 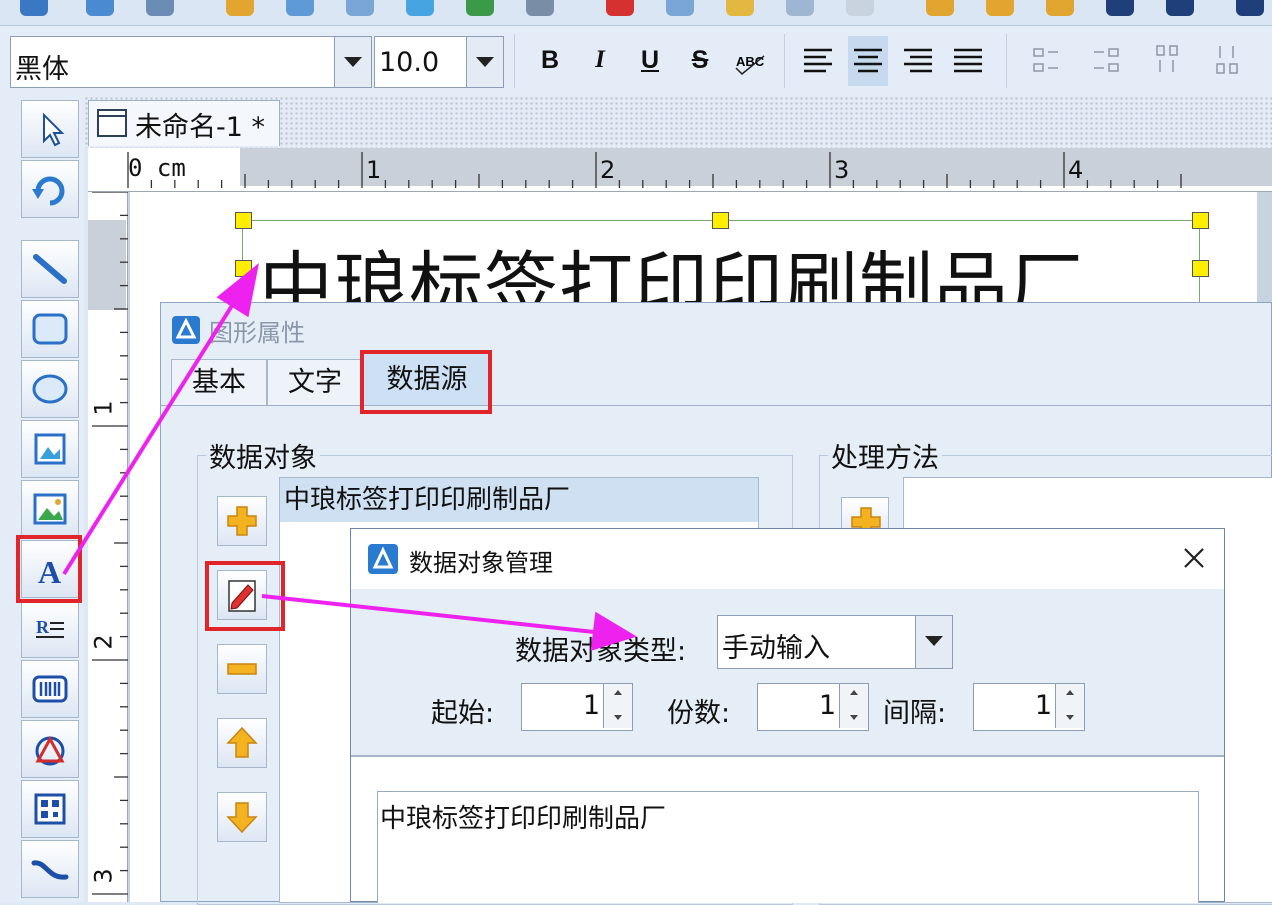 I want to click on copies-spinner: 1, so click(x=813, y=707).